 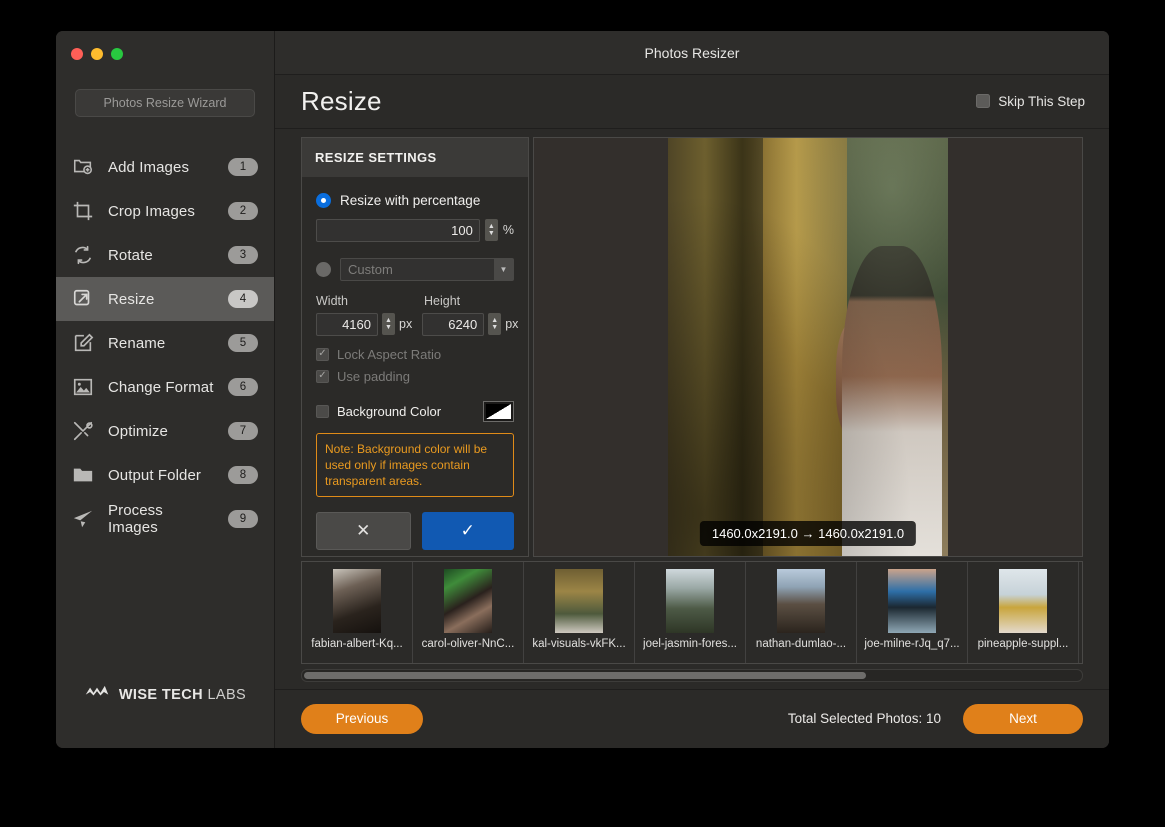 I want to click on percentage-field-row: 100 ▲ ▼ %, so click(x=415, y=230).